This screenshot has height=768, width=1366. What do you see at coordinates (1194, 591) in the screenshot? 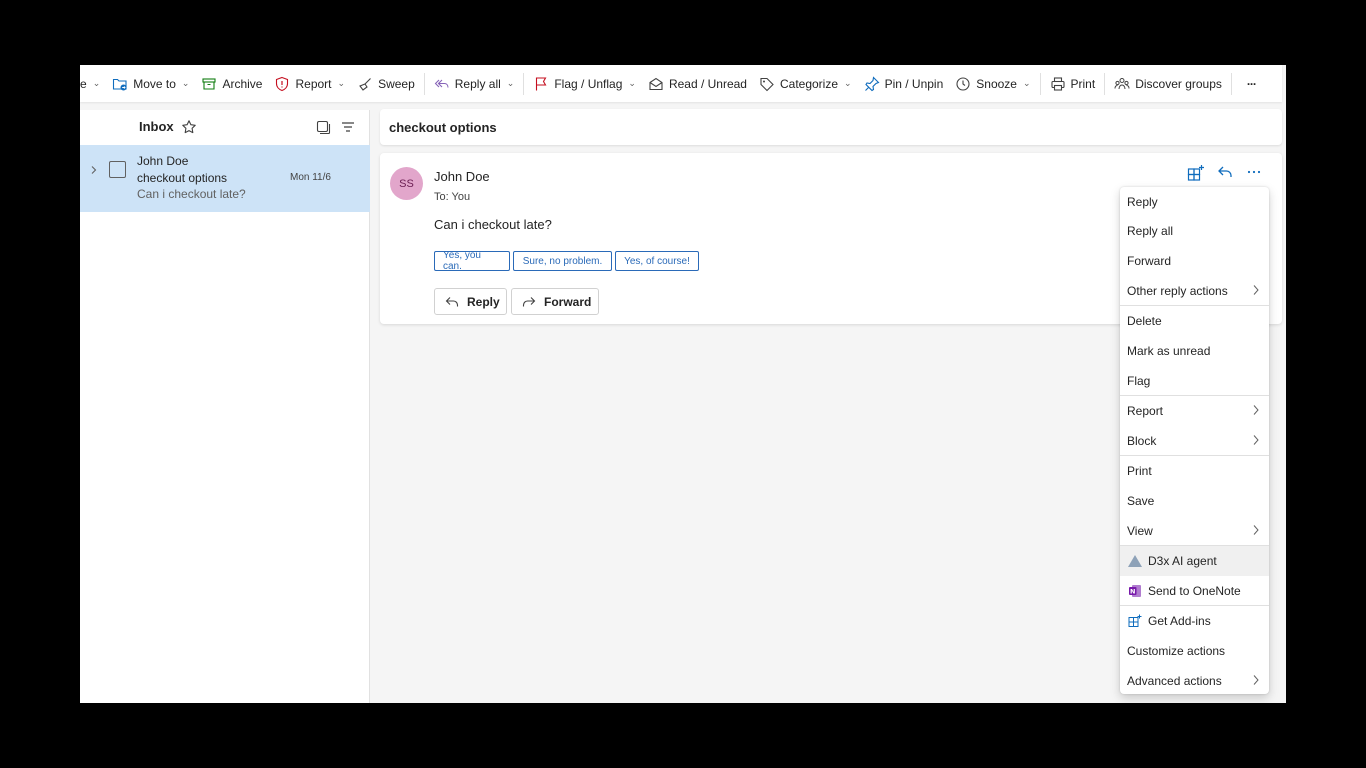
I see `menu-item-send-to-onenote: N Send to OneNote` at bounding box center [1194, 591].